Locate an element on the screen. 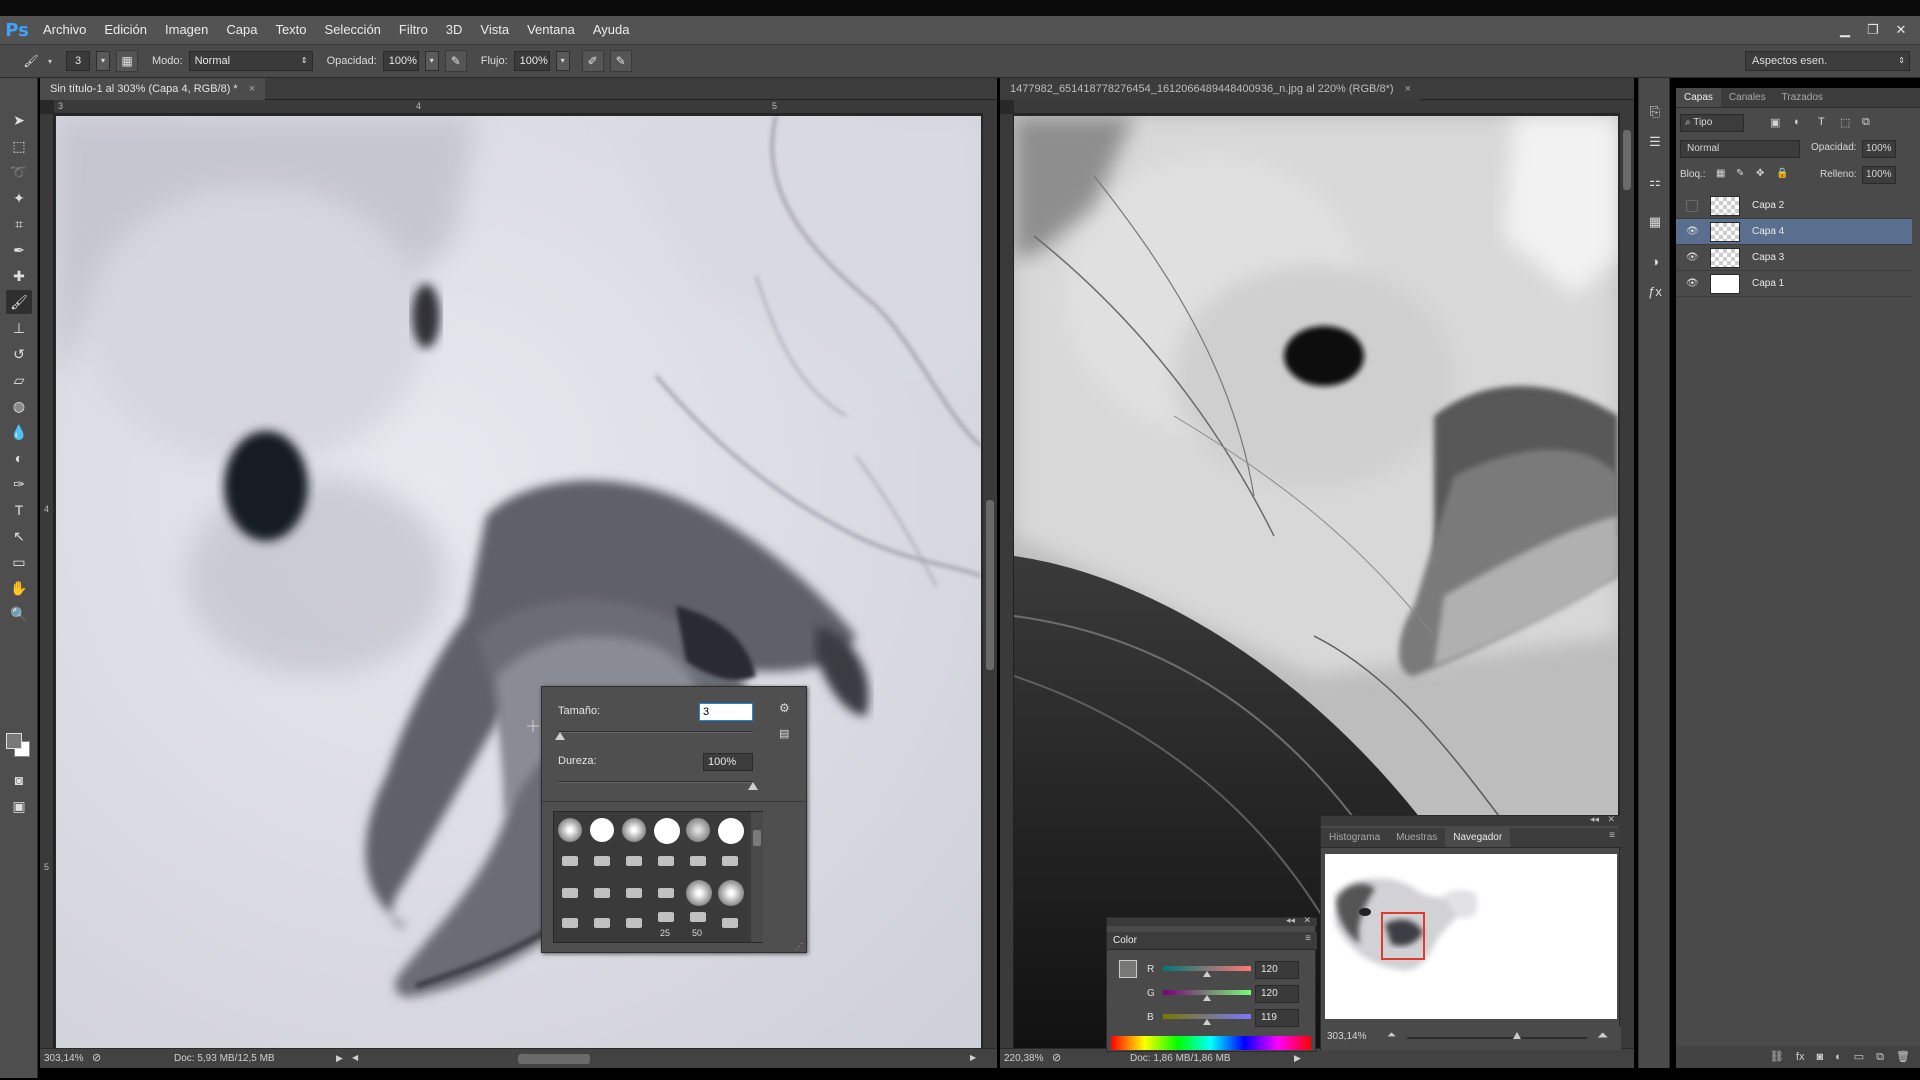  navigator-preview is located at coordinates (1471, 936).